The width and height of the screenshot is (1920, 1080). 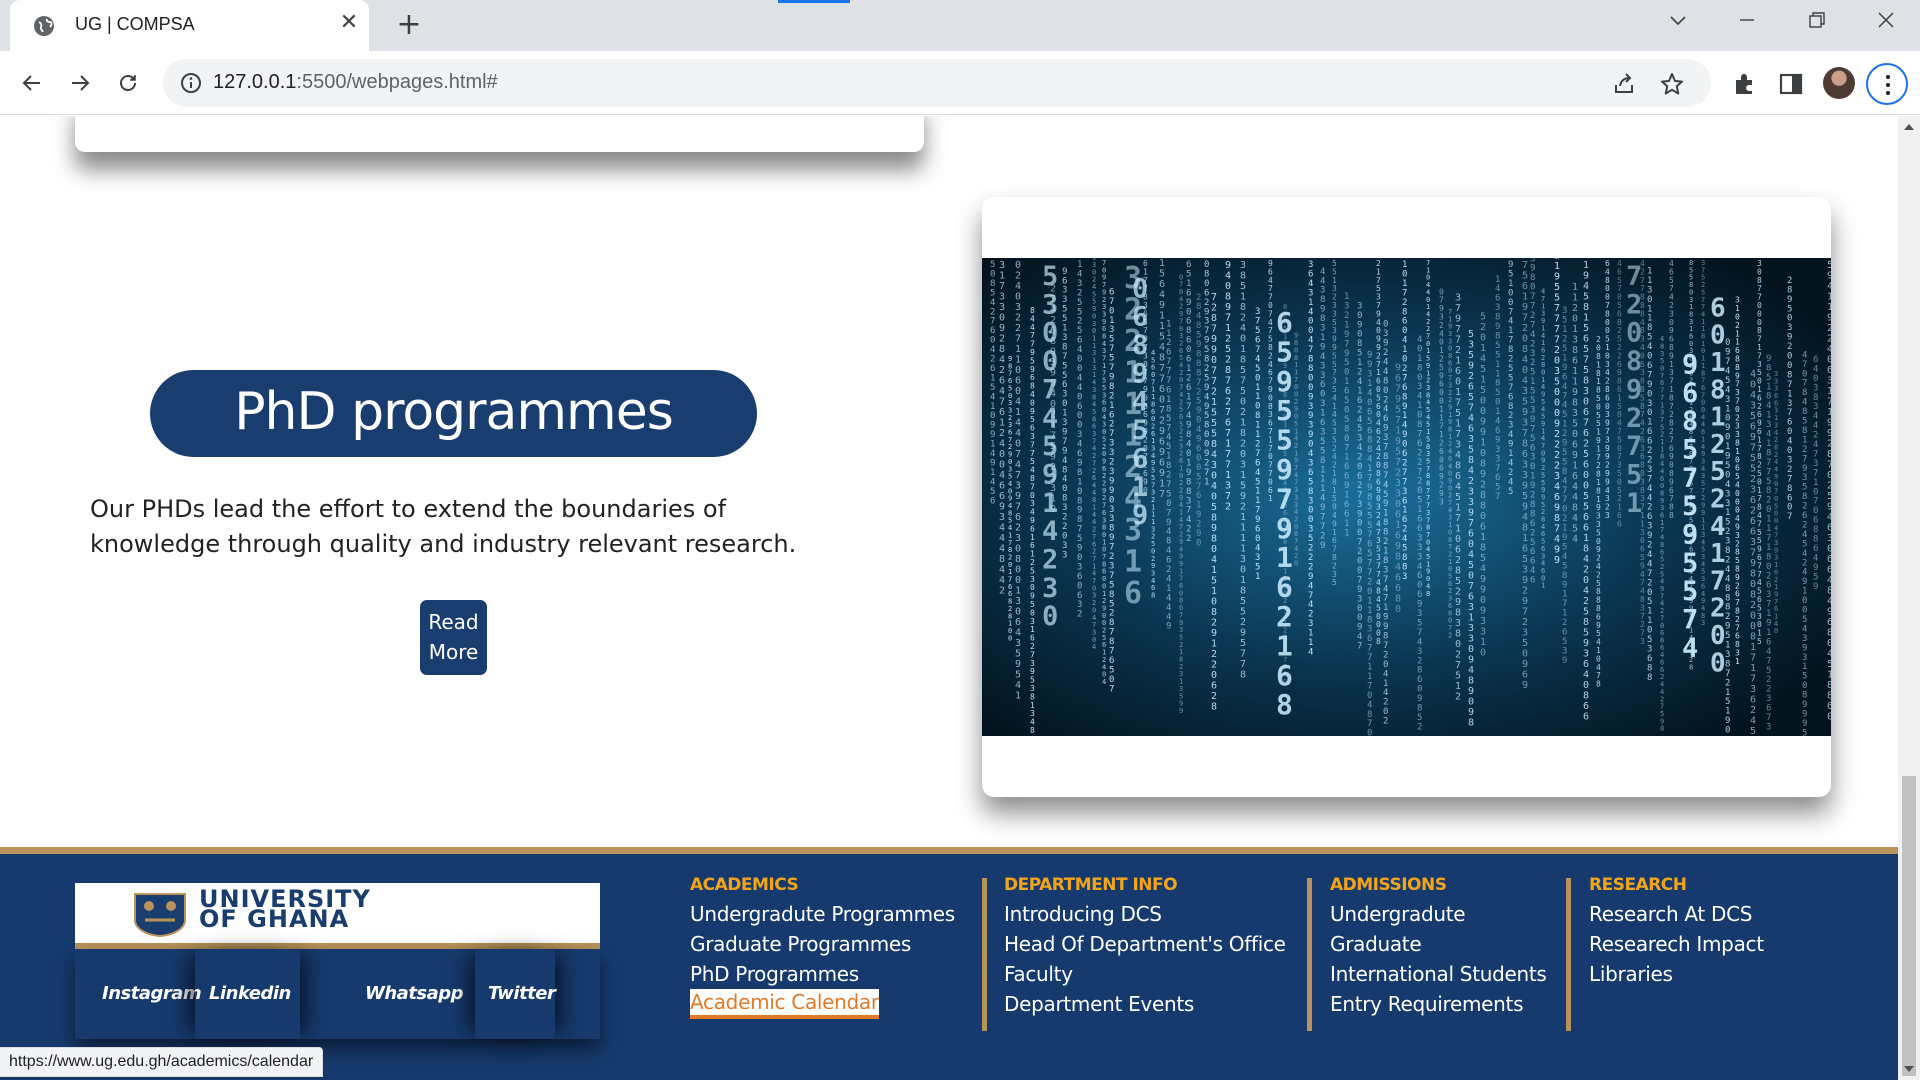 I want to click on share-icon, so click(x=1624, y=84).